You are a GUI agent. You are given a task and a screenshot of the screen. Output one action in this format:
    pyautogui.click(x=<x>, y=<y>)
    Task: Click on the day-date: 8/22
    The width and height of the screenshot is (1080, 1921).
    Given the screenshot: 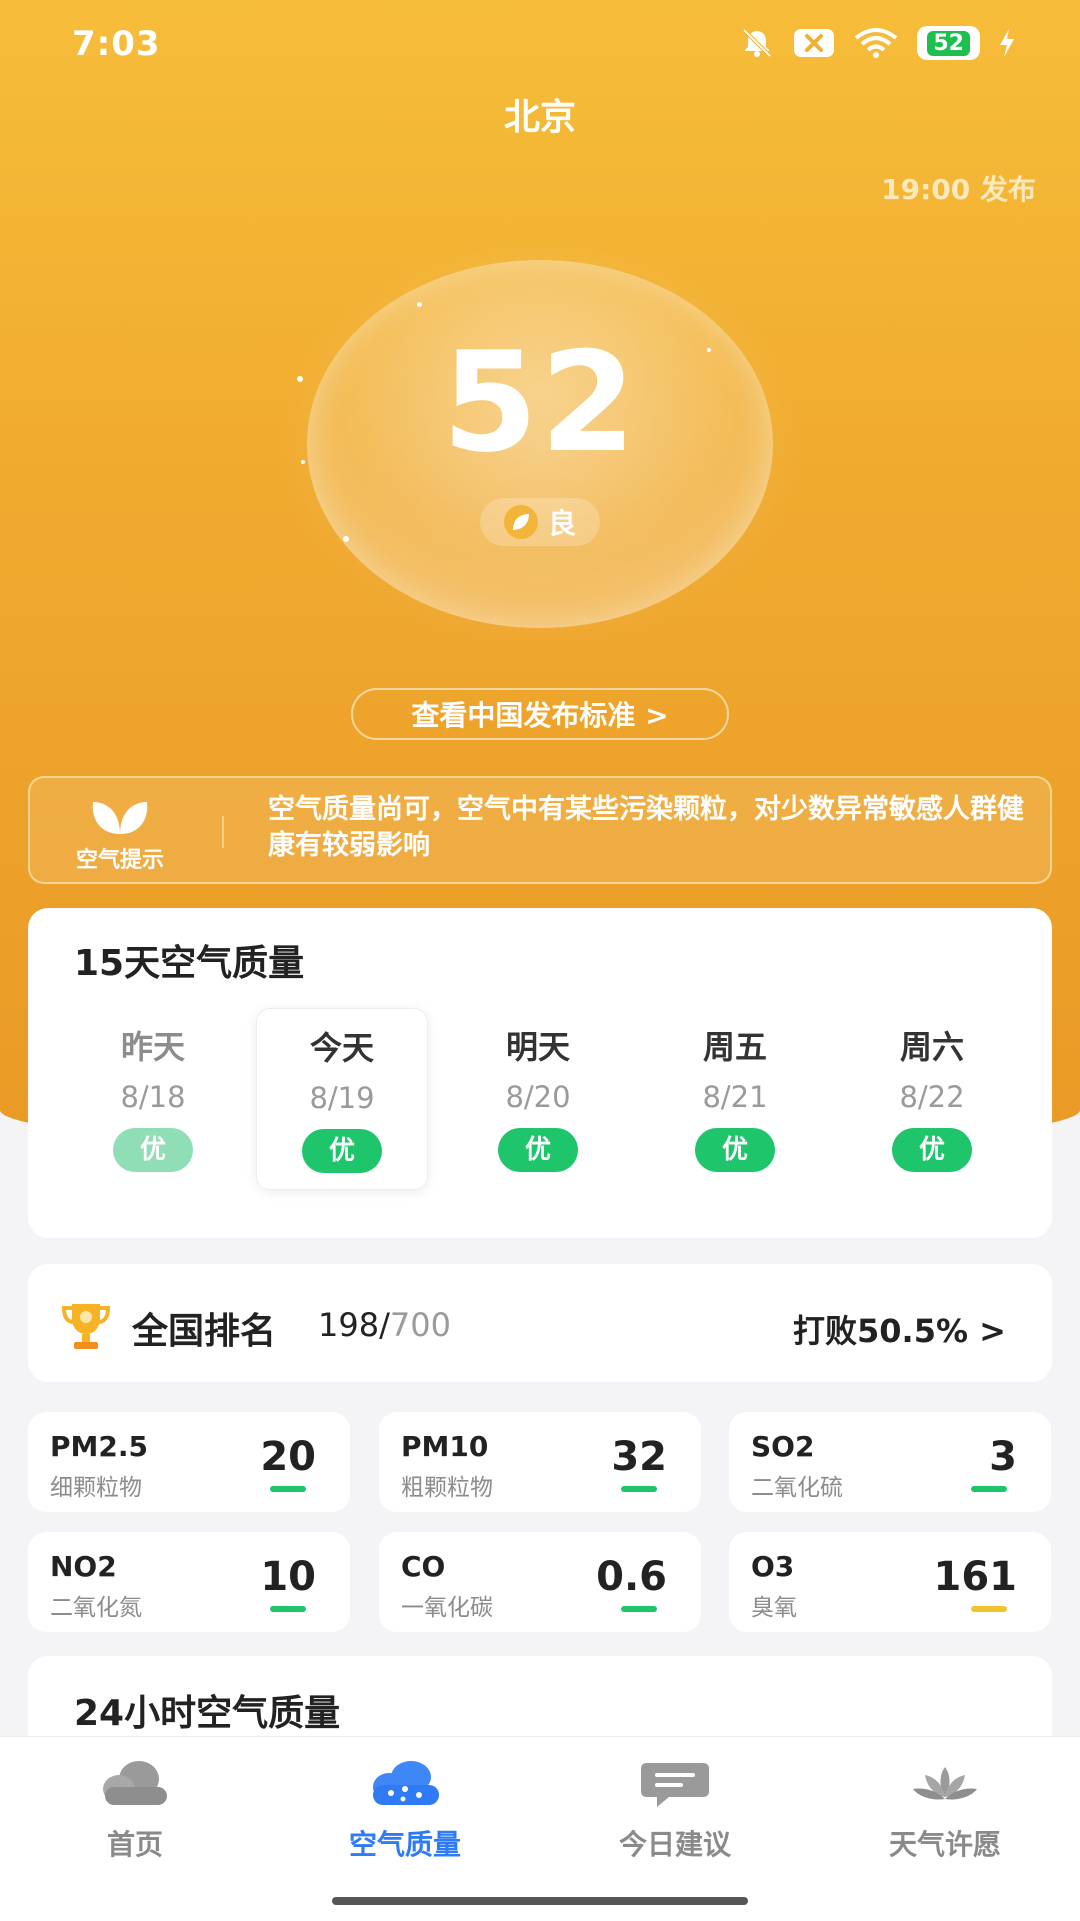 What is the action you would take?
    pyautogui.click(x=932, y=1097)
    